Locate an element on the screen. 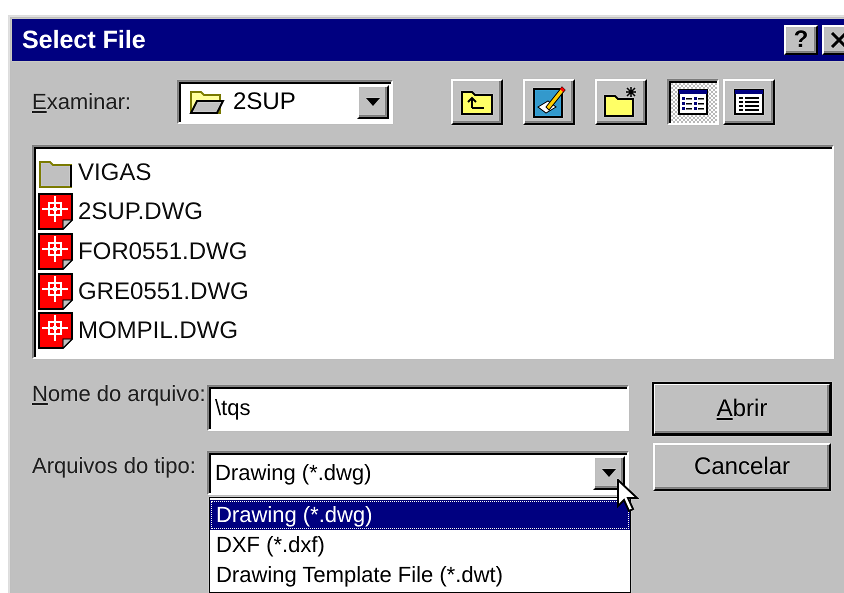 This screenshot has height=593, width=844. file-name: MOMPIL.DWG is located at coordinates (158, 331).